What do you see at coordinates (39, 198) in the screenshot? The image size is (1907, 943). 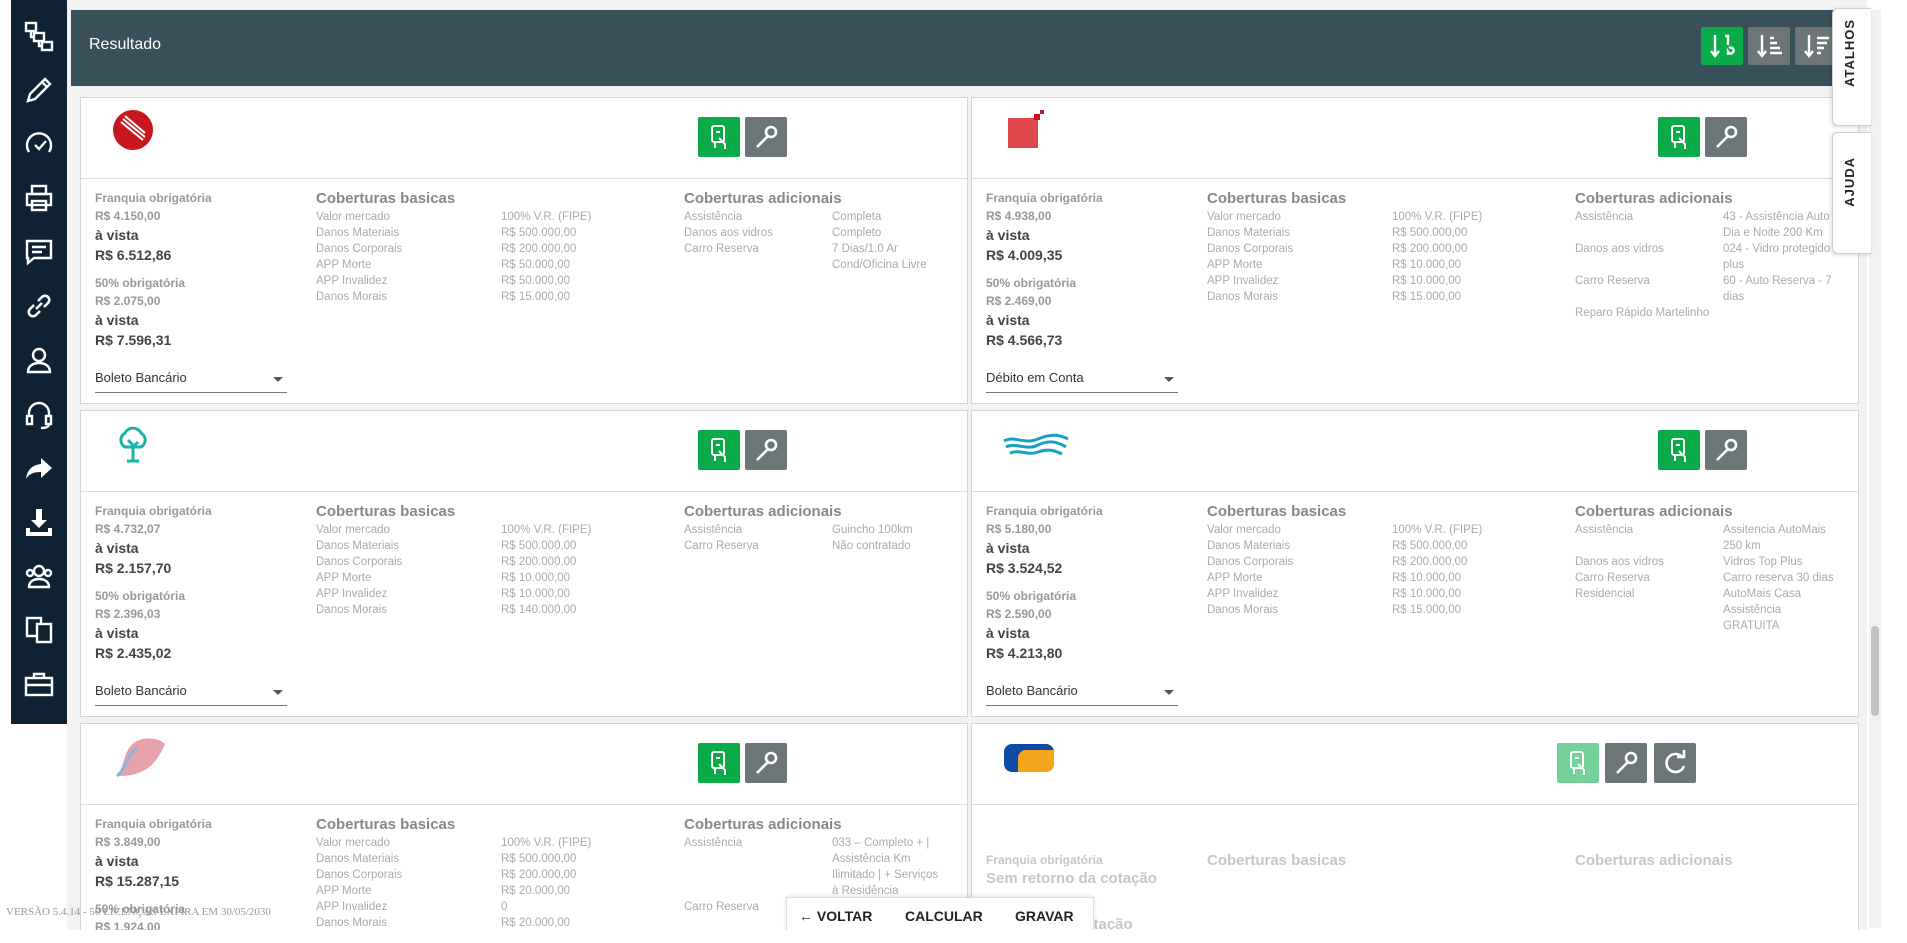 I see `sidebar-item-print` at bounding box center [39, 198].